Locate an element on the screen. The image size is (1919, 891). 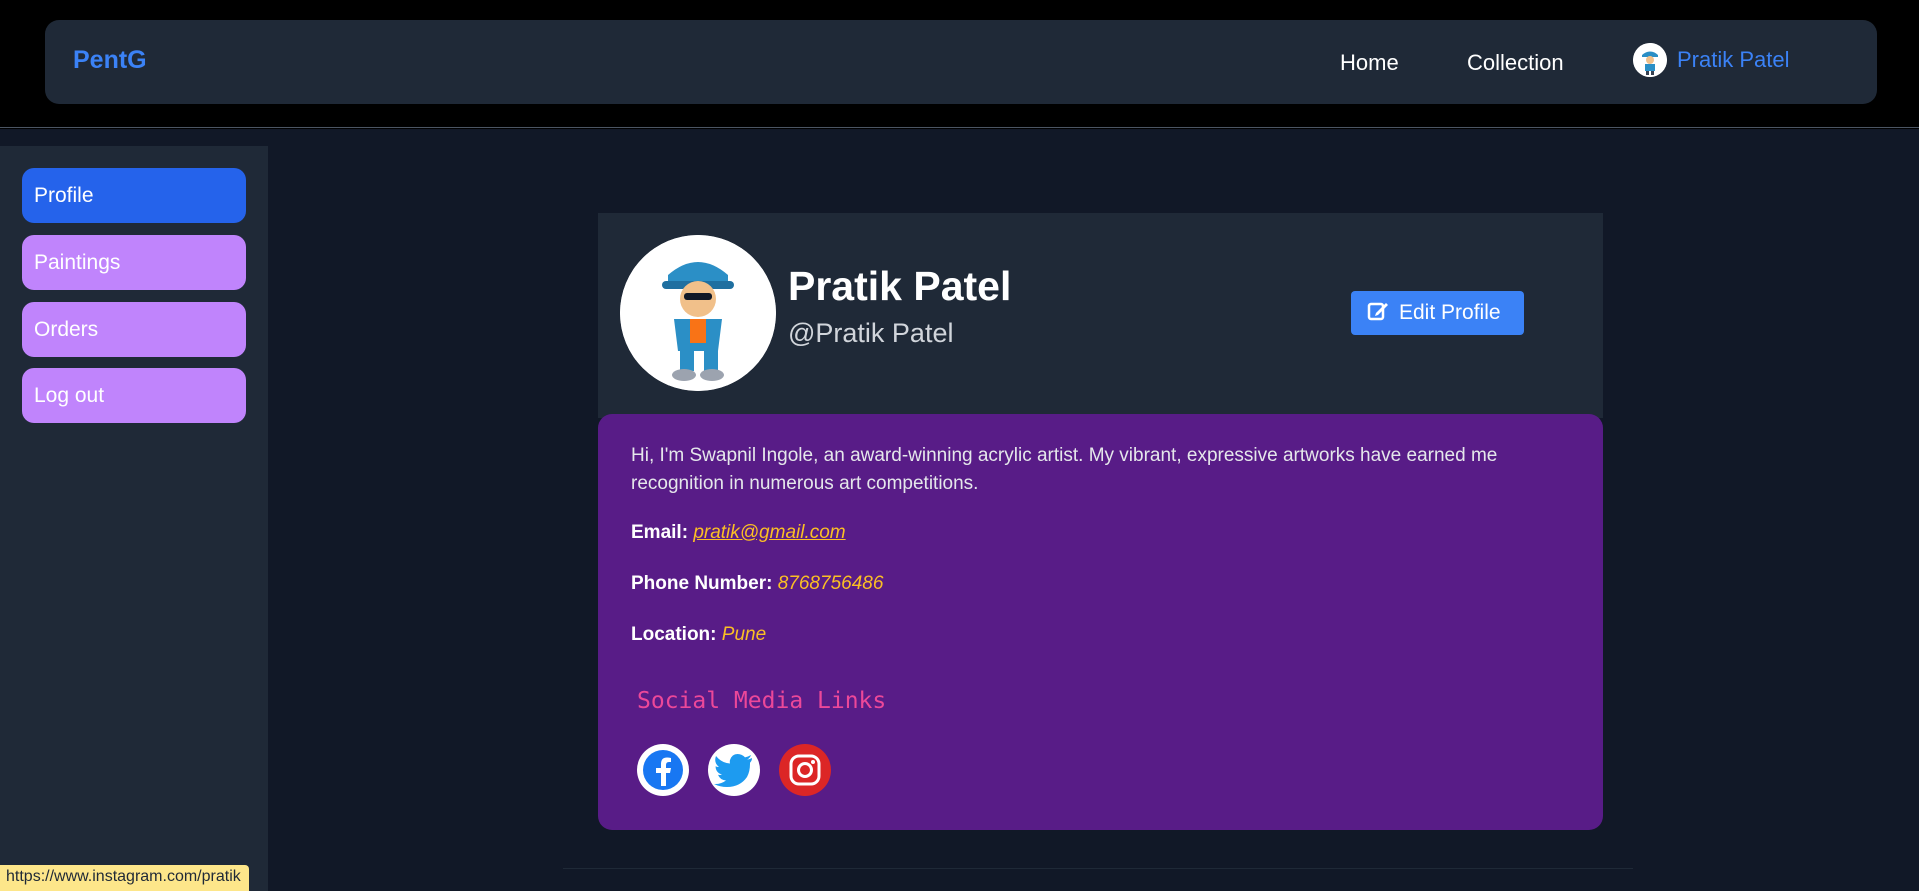
phone-label: Phone Number: is located at coordinates (702, 583).